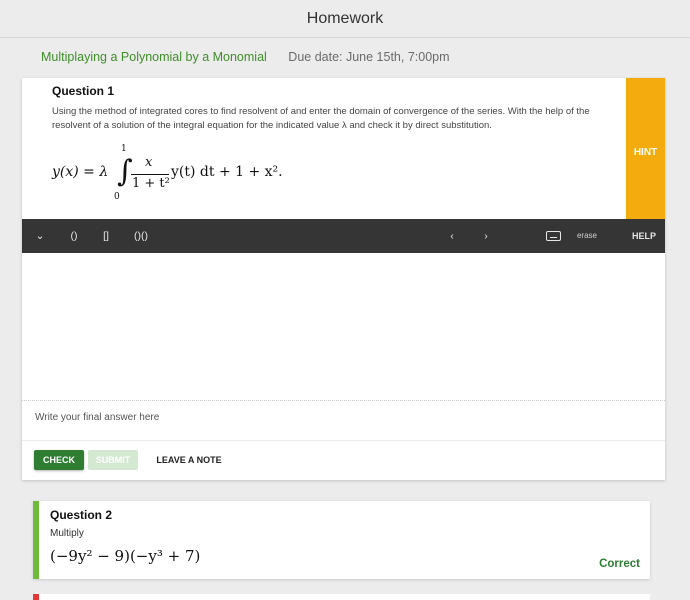  What do you see at coordinates (125, 171) in the screenshot?
I see `integral-sign: ∫` at bounding box center [125, 171].